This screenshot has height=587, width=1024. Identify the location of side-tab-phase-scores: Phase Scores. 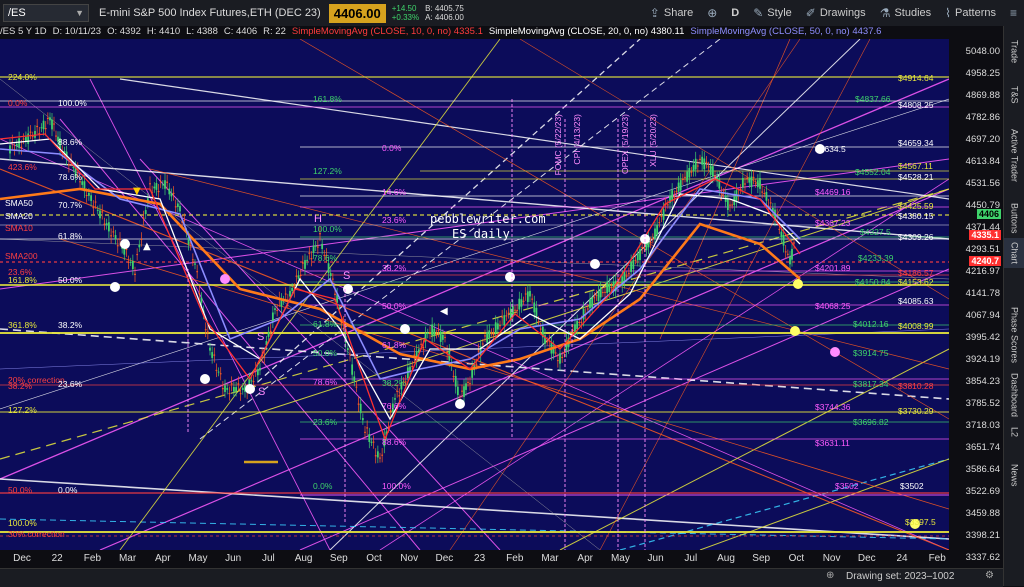
(1014, 335).